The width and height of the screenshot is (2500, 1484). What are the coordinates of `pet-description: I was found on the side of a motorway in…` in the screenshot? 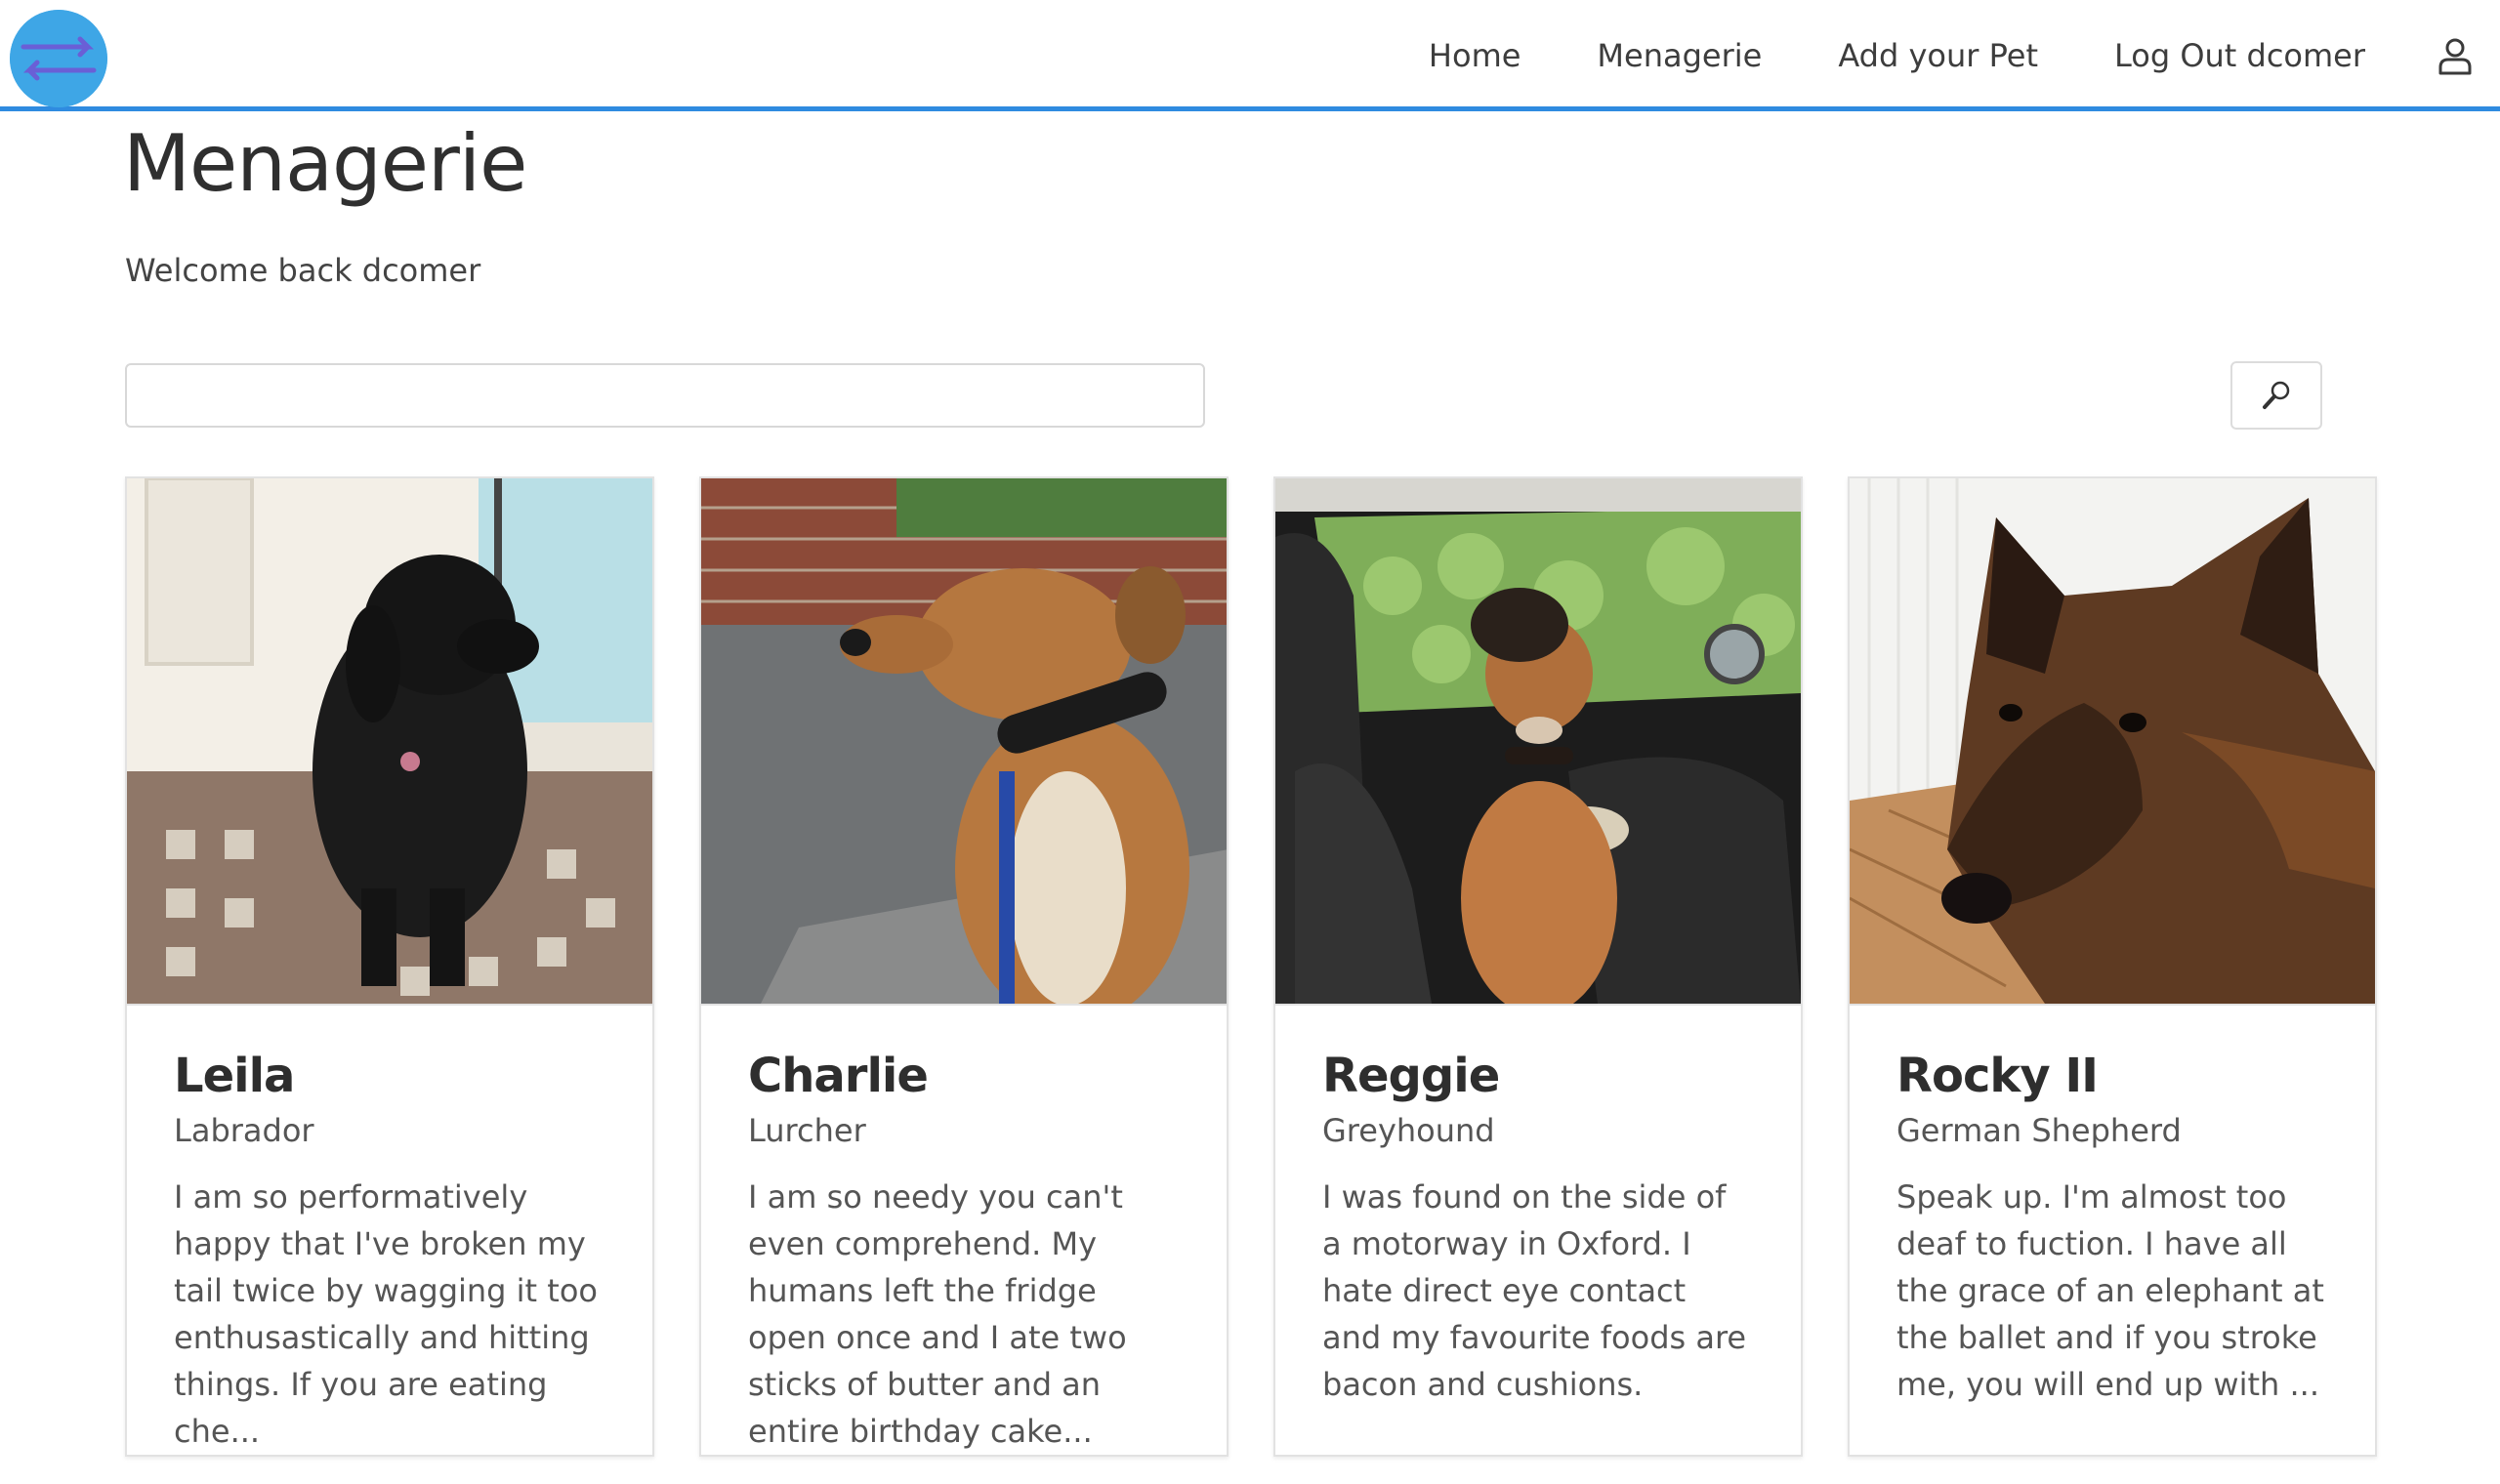 It's located at (1534, 1290).